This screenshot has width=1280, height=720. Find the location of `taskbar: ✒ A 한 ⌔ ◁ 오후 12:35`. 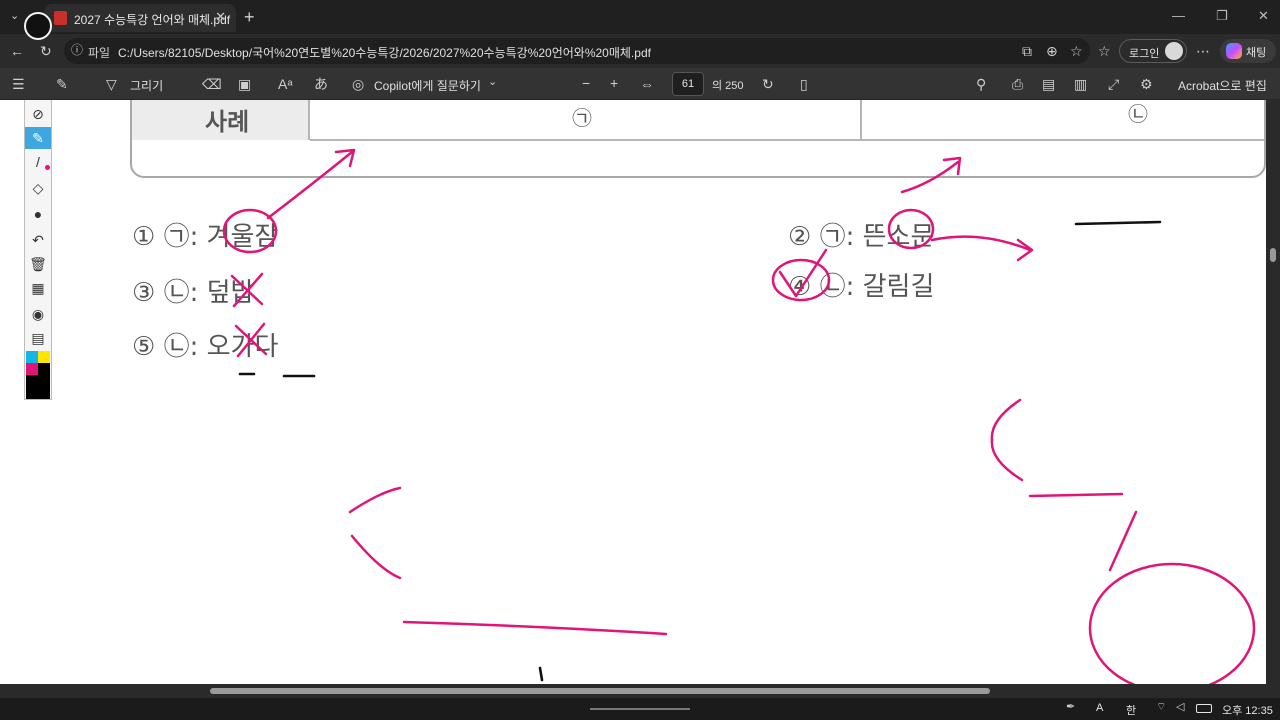

taskbar: ✒ A 한 ⌔ ◁ 오후 12:35 is located at coordinates (640, 709).